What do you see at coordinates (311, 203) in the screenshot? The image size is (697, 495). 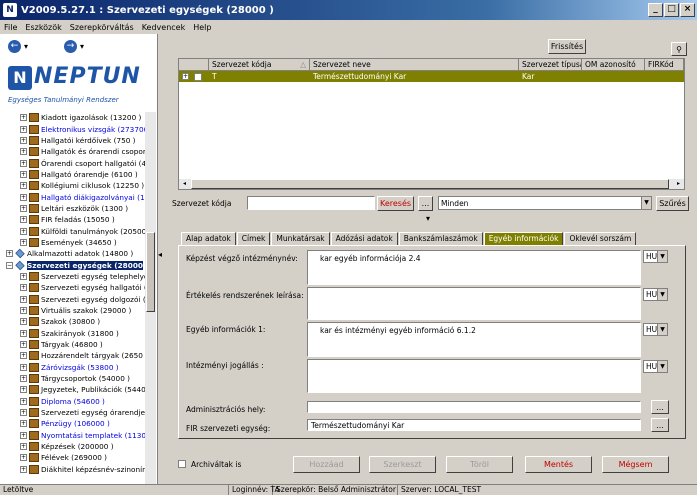 I see `search-input` at bounding box center [311, 203].